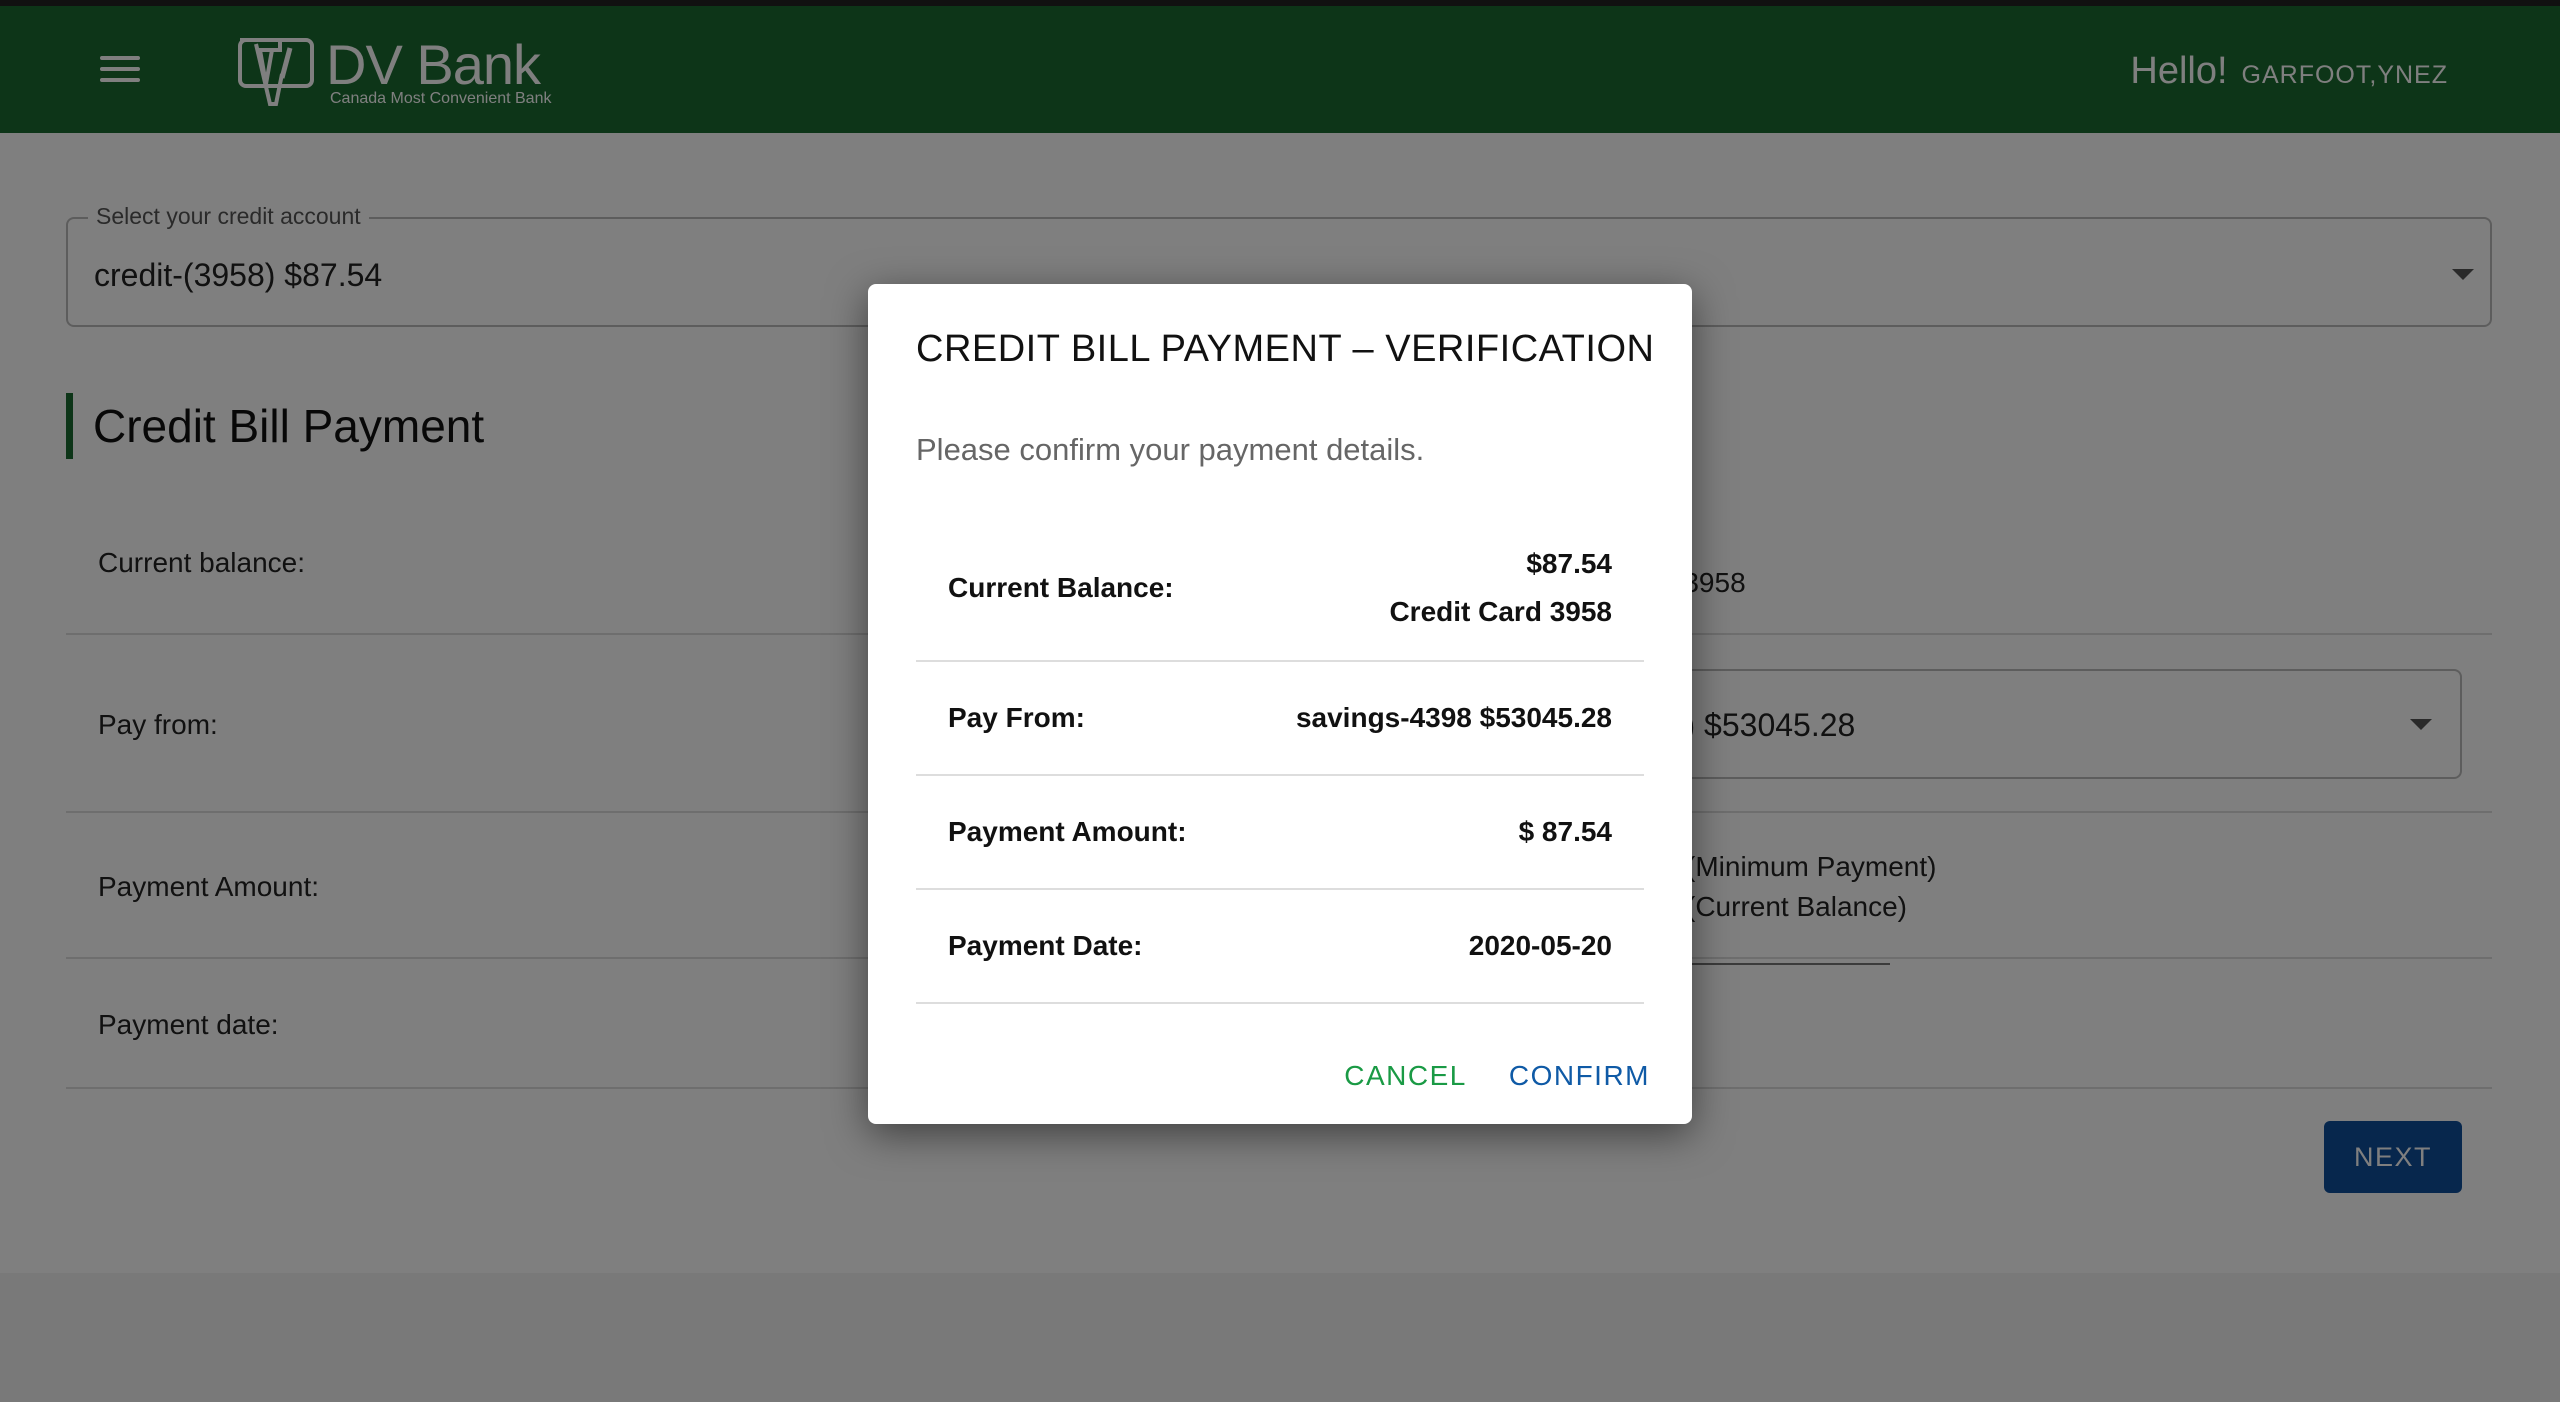 The width and height of the screenshot is (2560, 1402). I want to click on dialog-actions: CANCEL CONFIRM, so click(1486, 1076).